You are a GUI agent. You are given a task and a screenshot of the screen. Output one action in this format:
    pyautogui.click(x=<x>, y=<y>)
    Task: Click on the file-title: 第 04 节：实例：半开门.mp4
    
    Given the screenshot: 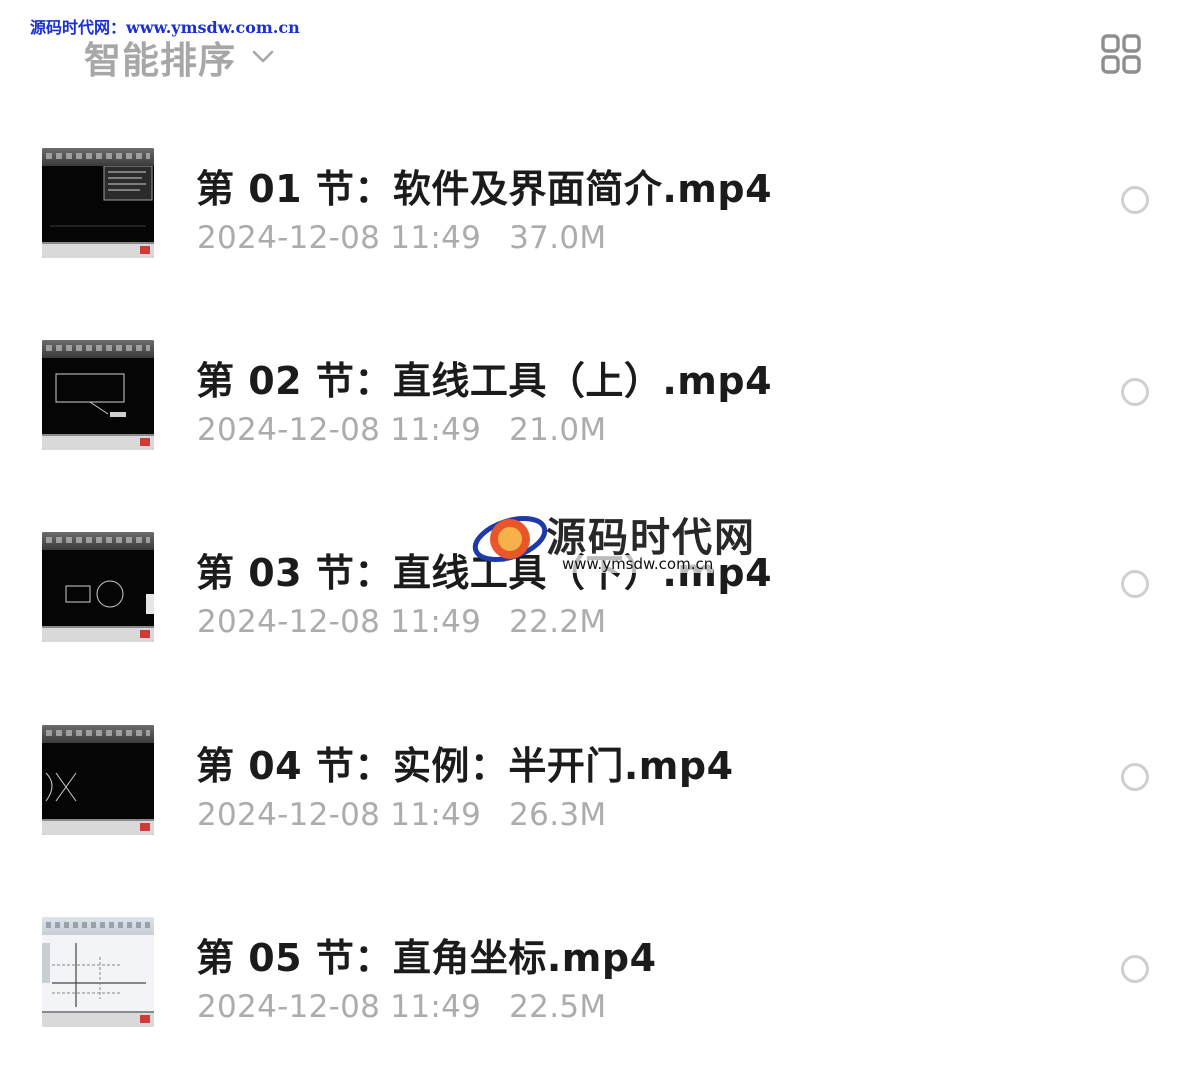 What is the action you would take?
    pyautogui.click(x=465, y=766)
    